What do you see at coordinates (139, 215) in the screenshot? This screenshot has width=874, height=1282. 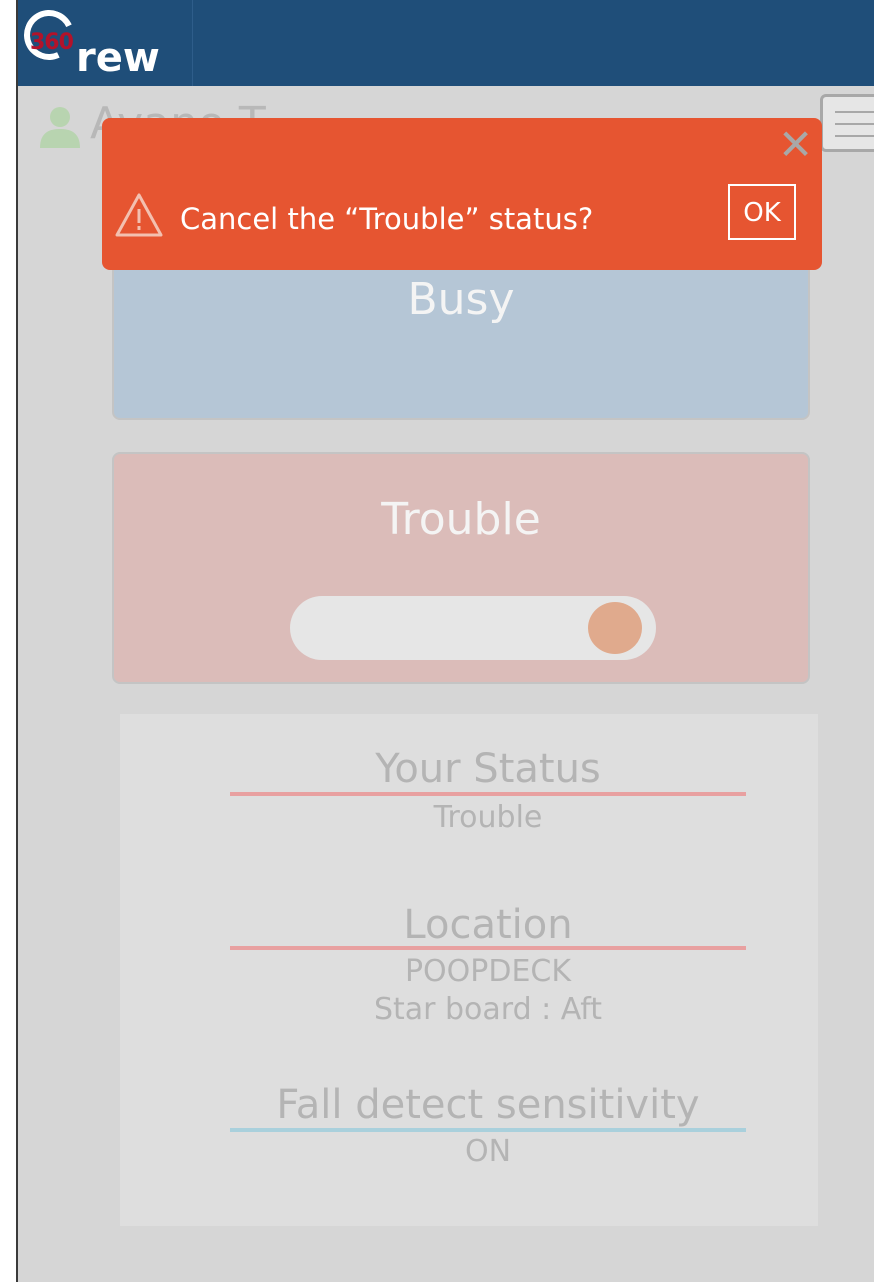 I see `warning-triangle-icon` at bounding box center [139, 215].